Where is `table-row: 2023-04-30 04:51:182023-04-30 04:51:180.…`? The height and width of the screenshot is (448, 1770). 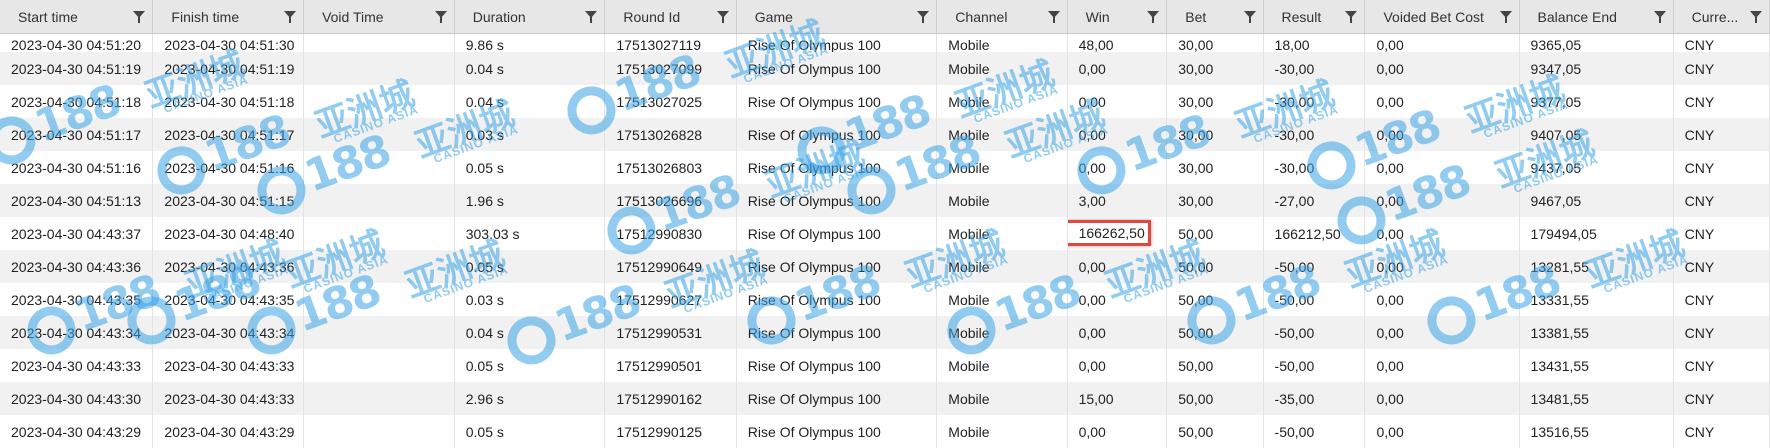 table-row: 2023-04-30 04:51:182023-04-30 04:51:180.… is located at coordinates (885, 101).